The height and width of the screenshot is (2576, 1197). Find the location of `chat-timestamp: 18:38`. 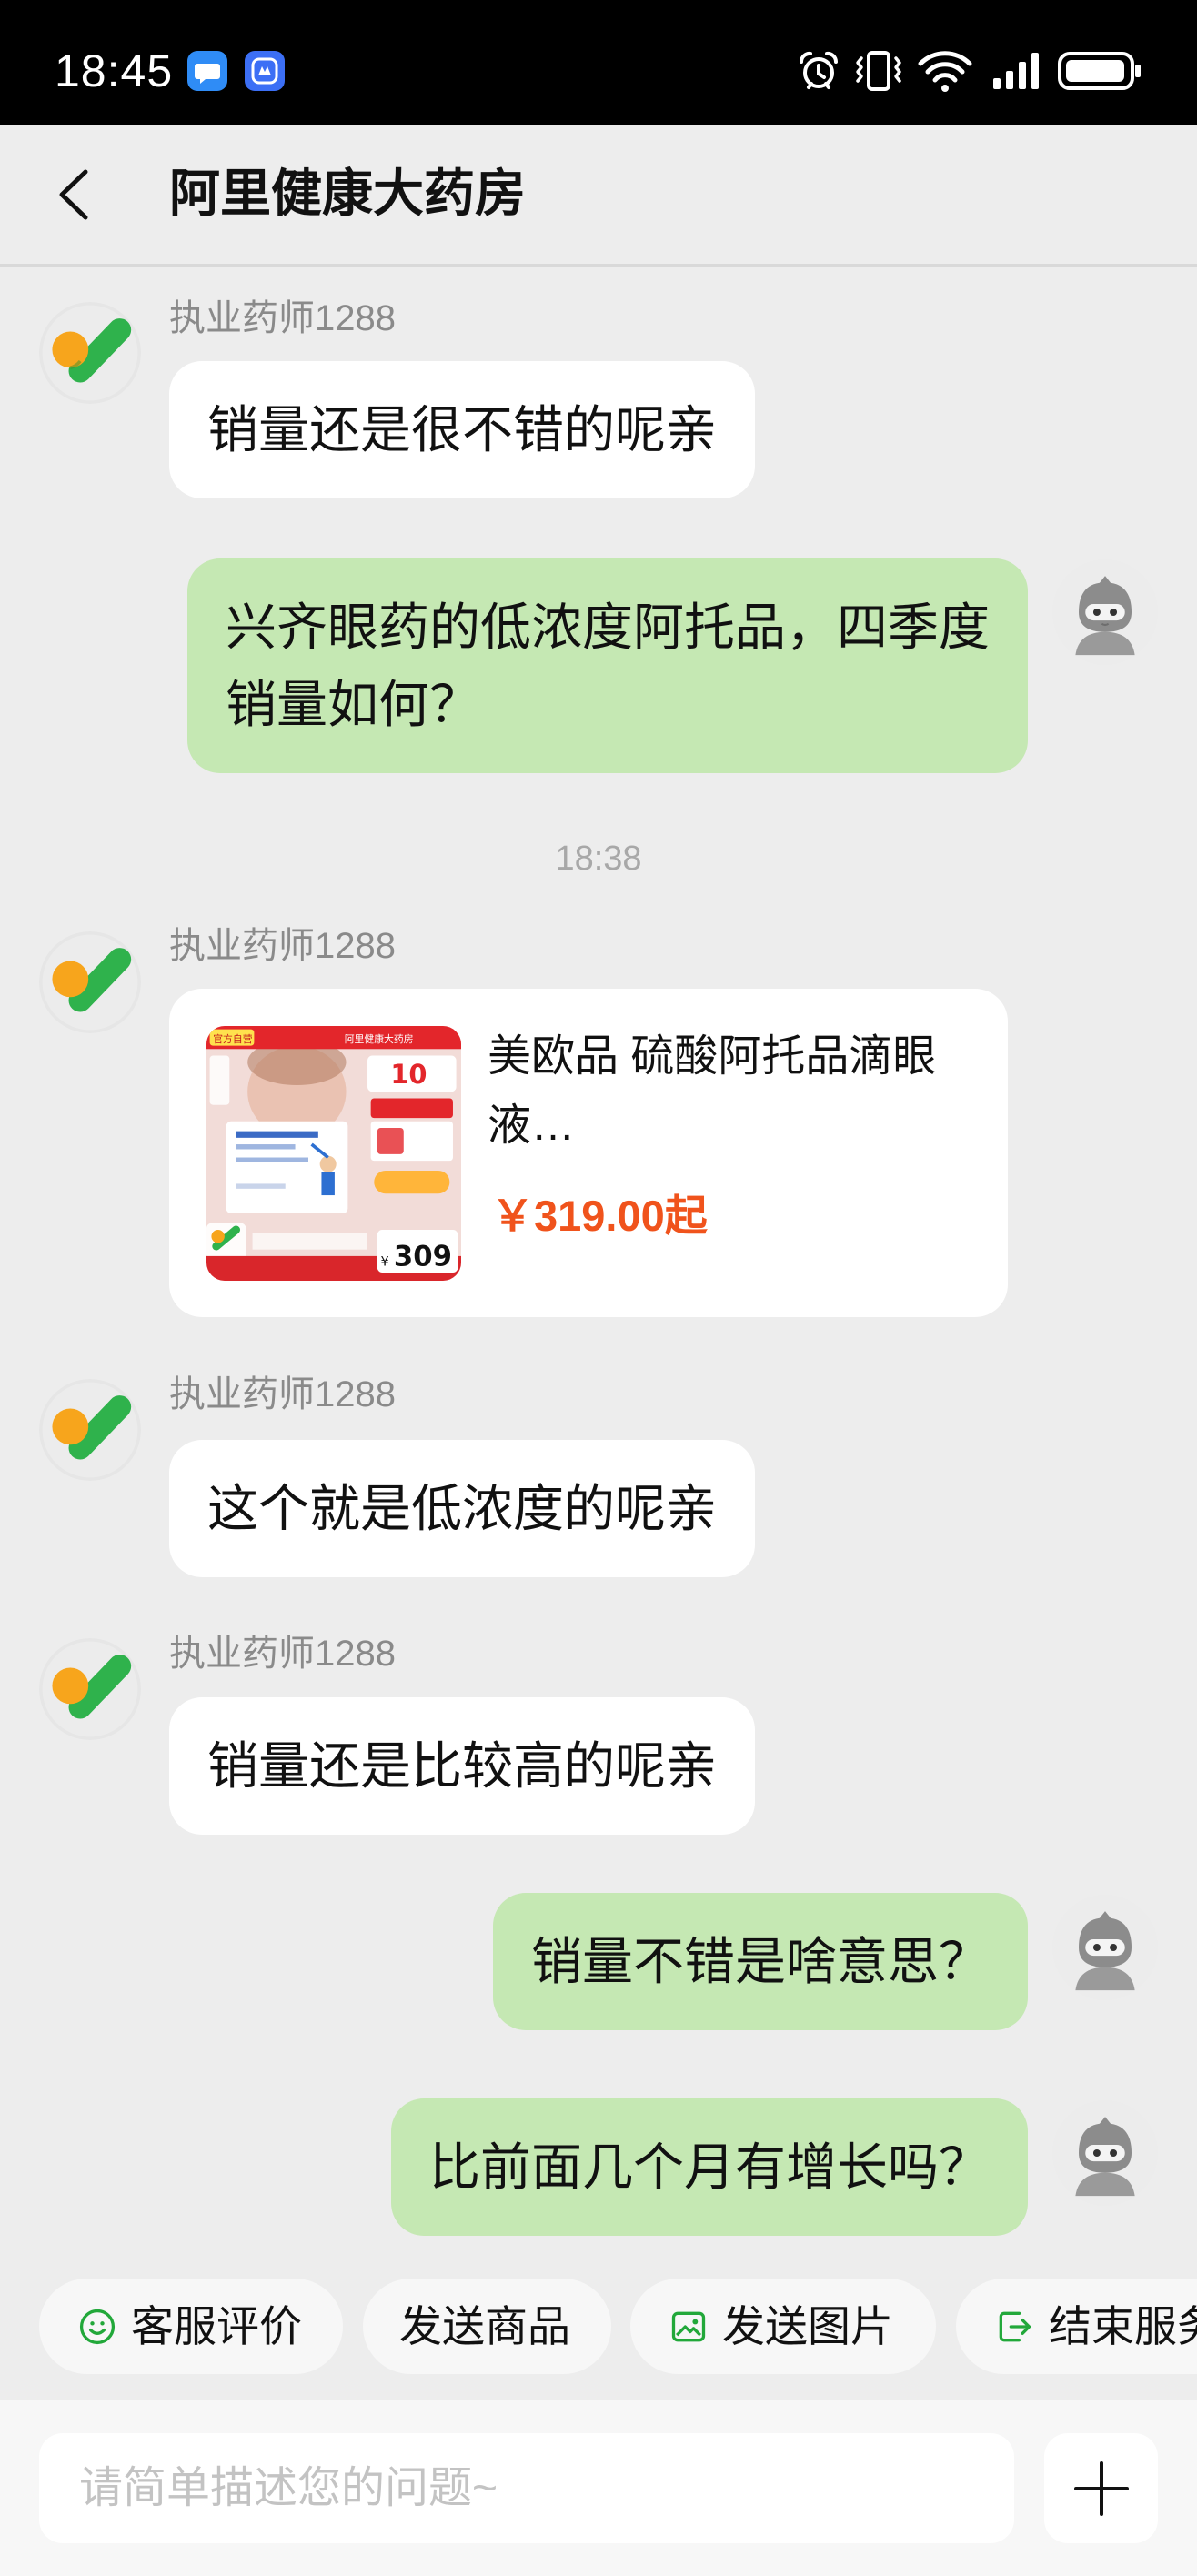

chat-timestamp: 18:38 is located at coordinates (598, 859).